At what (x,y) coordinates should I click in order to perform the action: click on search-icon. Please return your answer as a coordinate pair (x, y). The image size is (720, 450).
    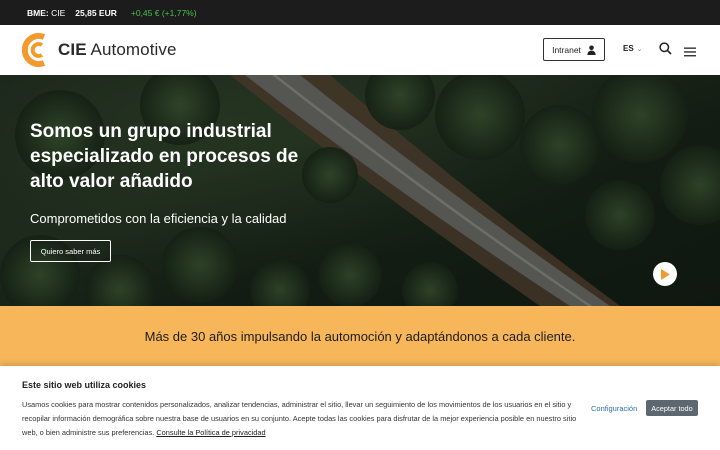
    Looking at the image, I should click on (665, 48).